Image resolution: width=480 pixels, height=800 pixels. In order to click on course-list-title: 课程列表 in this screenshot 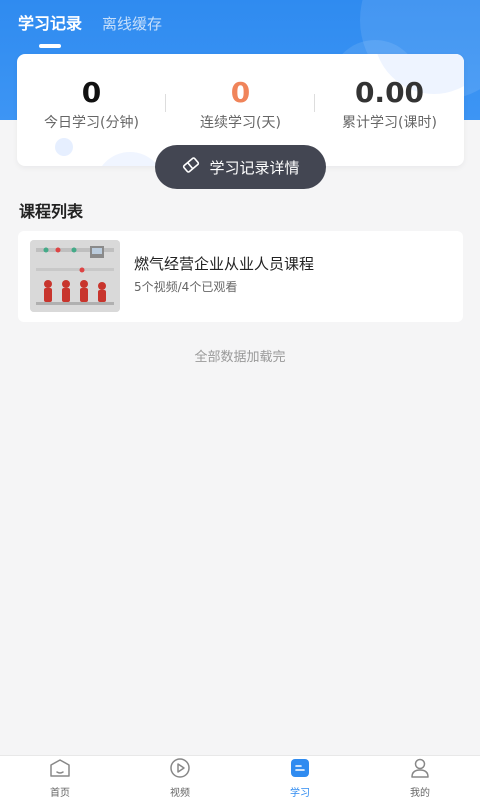, I will do `click(51, 211)`.